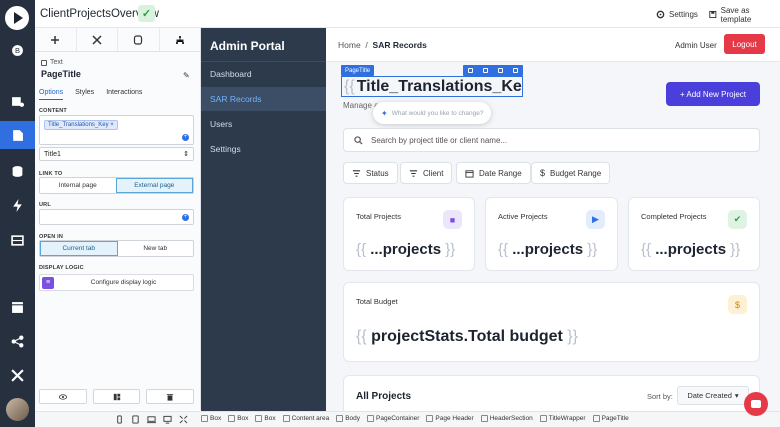 The image size is (780, 427). What do you see at coordinates (123, 282) in the screenshot?
I see `display-logic-button-label: Configure display logic` at bounding box center [123, 282].